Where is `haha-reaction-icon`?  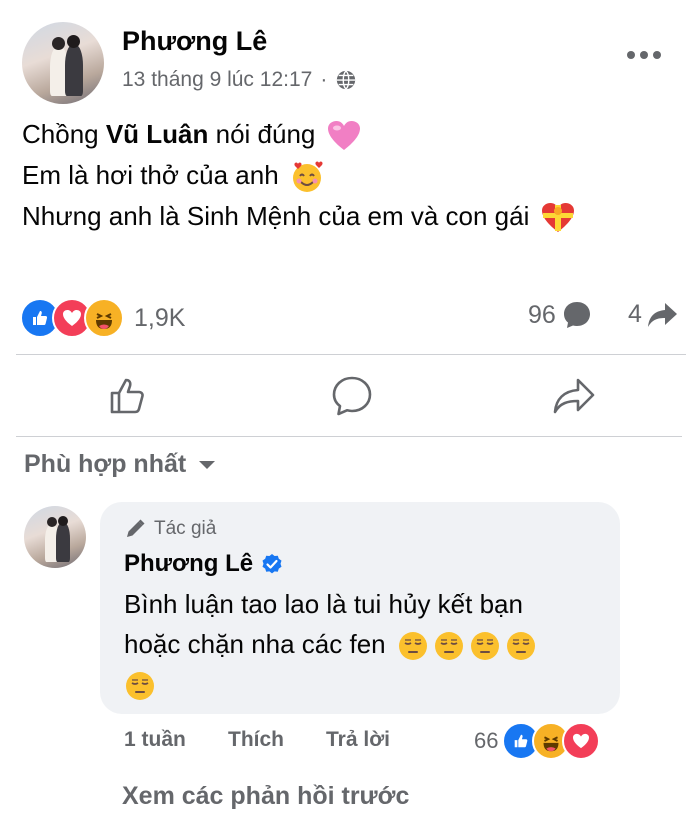 haha-reaction-icon is located at coordinates (104, 318).